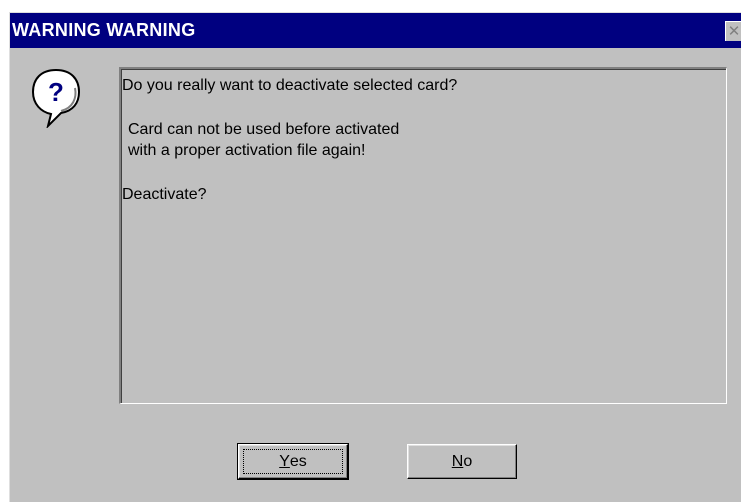 This screenshot has width=741, height=502. Describe the element at coordinates (56, 92) in the screenshot. I see `question-glyph: ?` at that location.